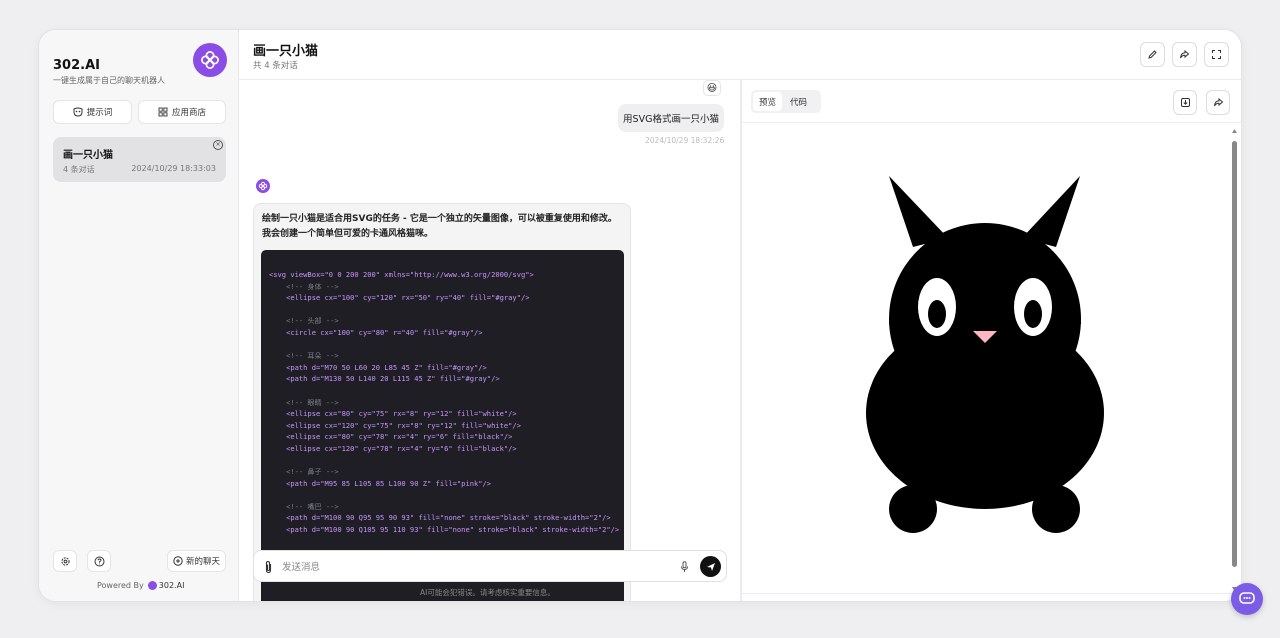 The height and width of the screenshot is (638, 1280). I want to click on download-icon, so click(1185, 102).